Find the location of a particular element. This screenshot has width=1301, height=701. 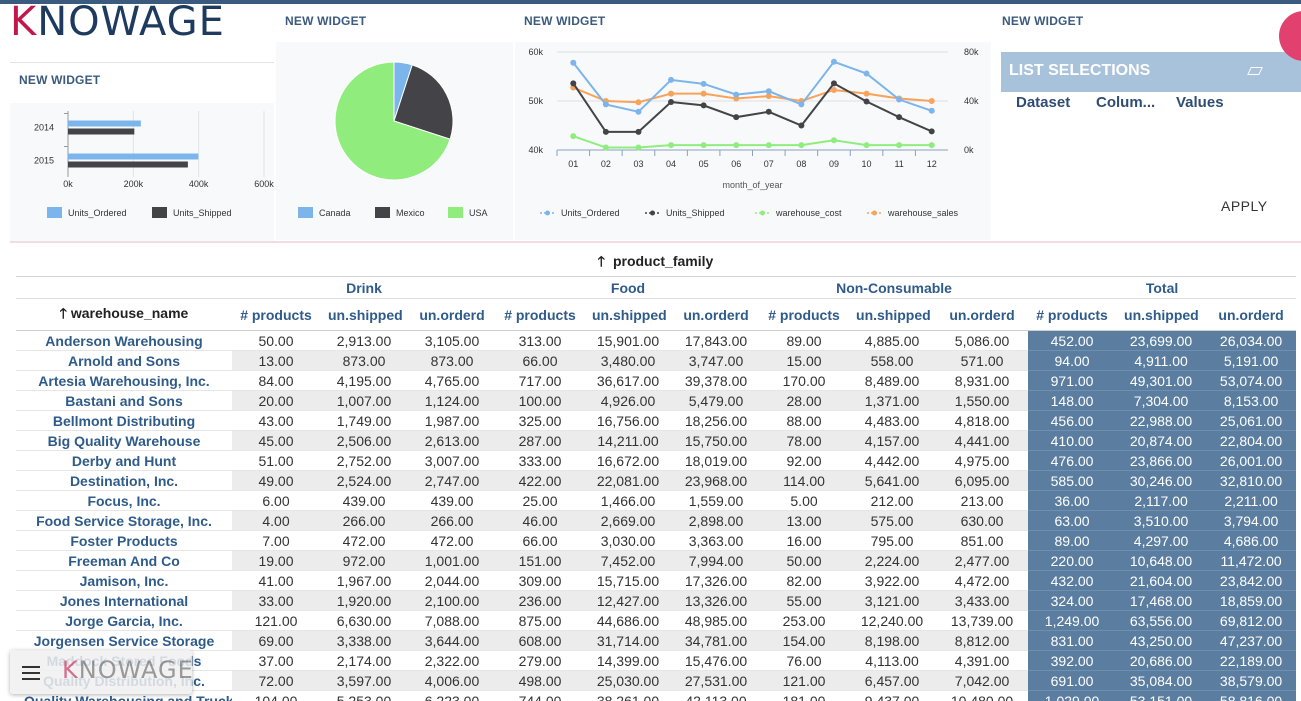

row-label: Artesia Warehousing, Inc. is located at coordinates (124, 381).